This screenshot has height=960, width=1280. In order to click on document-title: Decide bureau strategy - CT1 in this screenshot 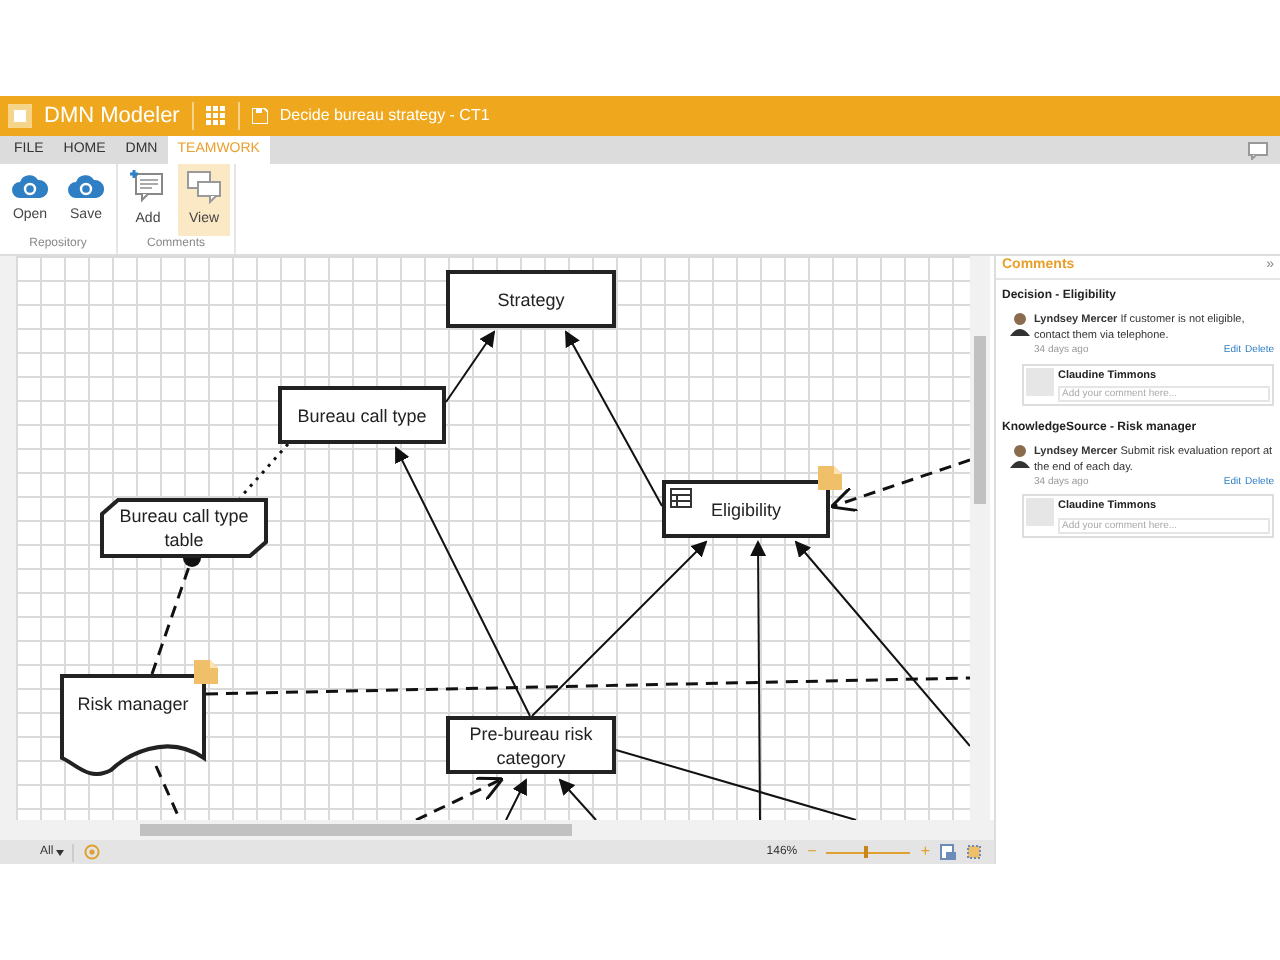, I will do `click(384, 116)`.